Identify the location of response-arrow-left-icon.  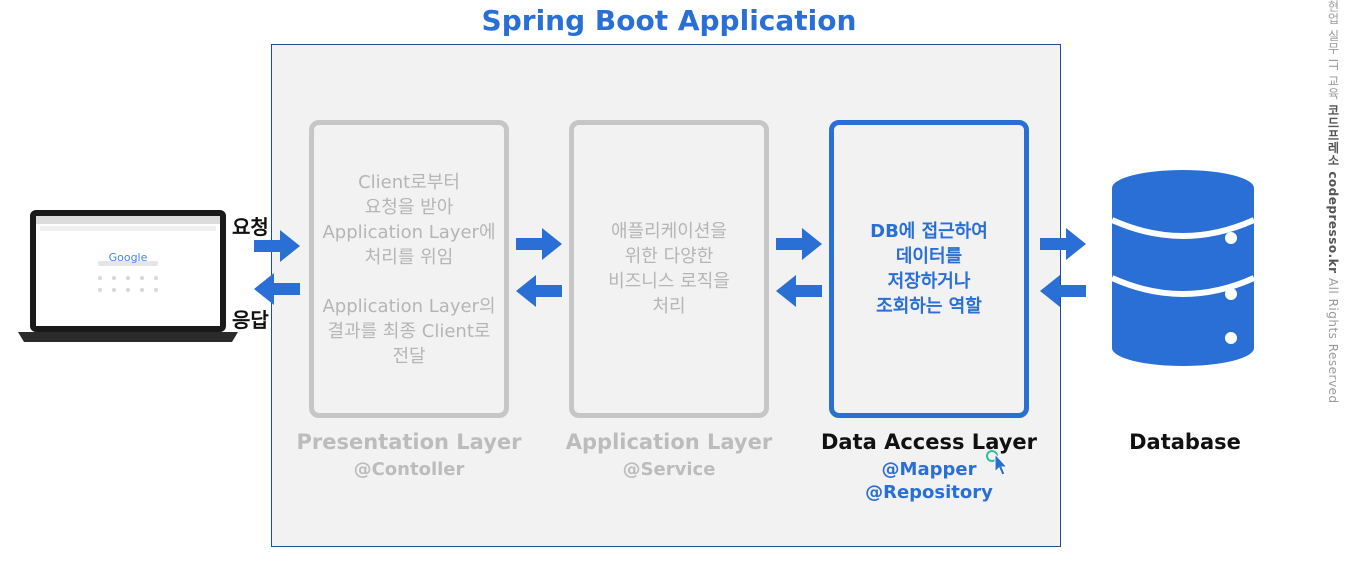
(277, 289).